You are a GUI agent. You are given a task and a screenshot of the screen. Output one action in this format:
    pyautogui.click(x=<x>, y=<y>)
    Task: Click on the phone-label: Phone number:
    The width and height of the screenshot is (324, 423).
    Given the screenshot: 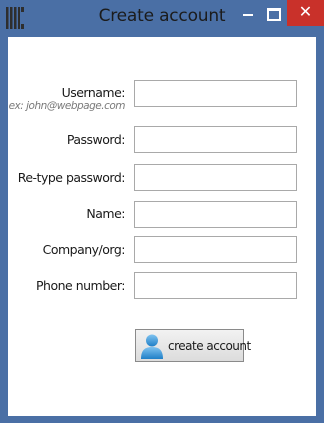 What is the action you would take?
    pyautogui.click(x=80, y=285)
    